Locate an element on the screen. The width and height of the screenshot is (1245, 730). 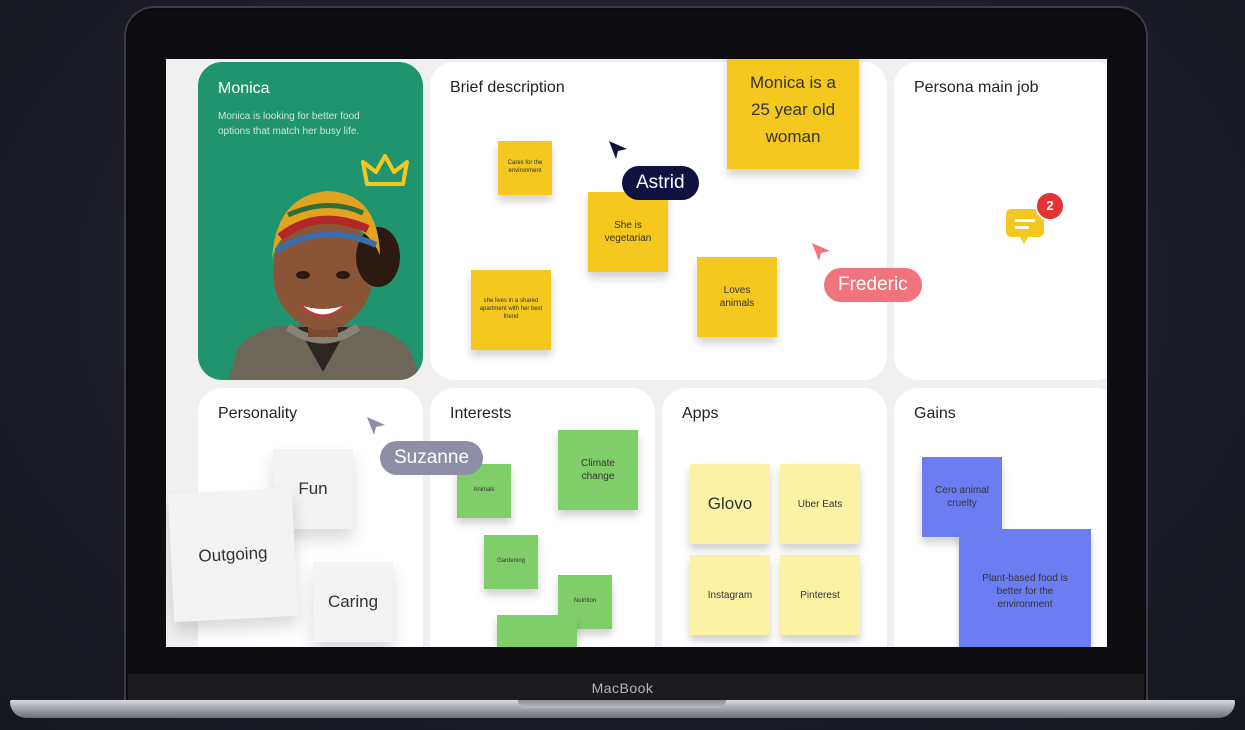
sticky-text: Cares for the environment is located at coordinates (525, 167).